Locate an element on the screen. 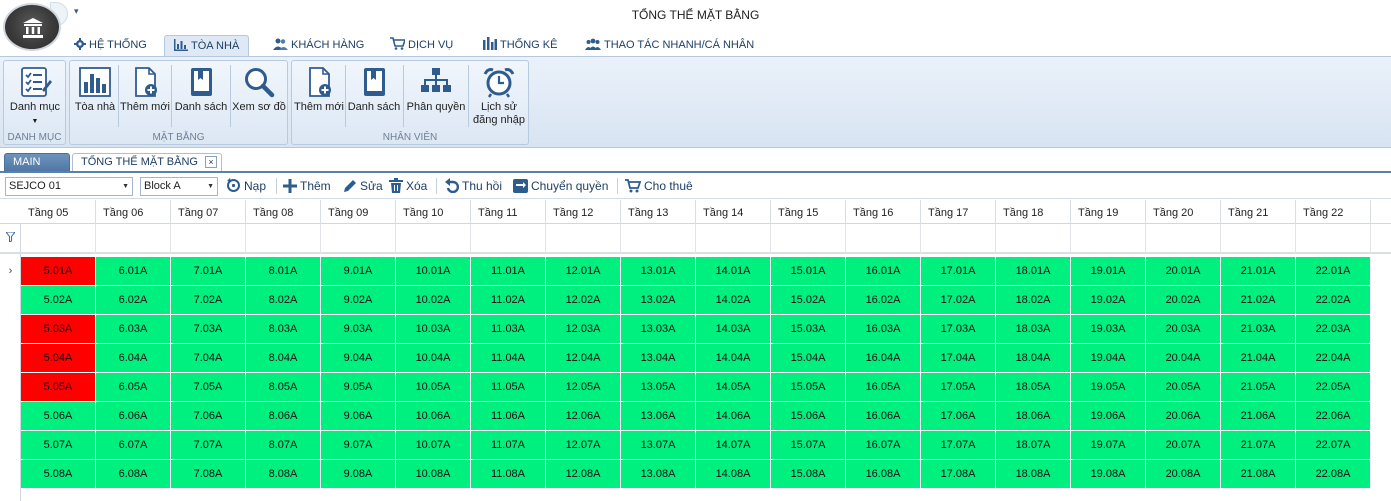 This screenshot has width=1391, height=501. column-header: Tầng 17 is located at coordinates (958, 212).